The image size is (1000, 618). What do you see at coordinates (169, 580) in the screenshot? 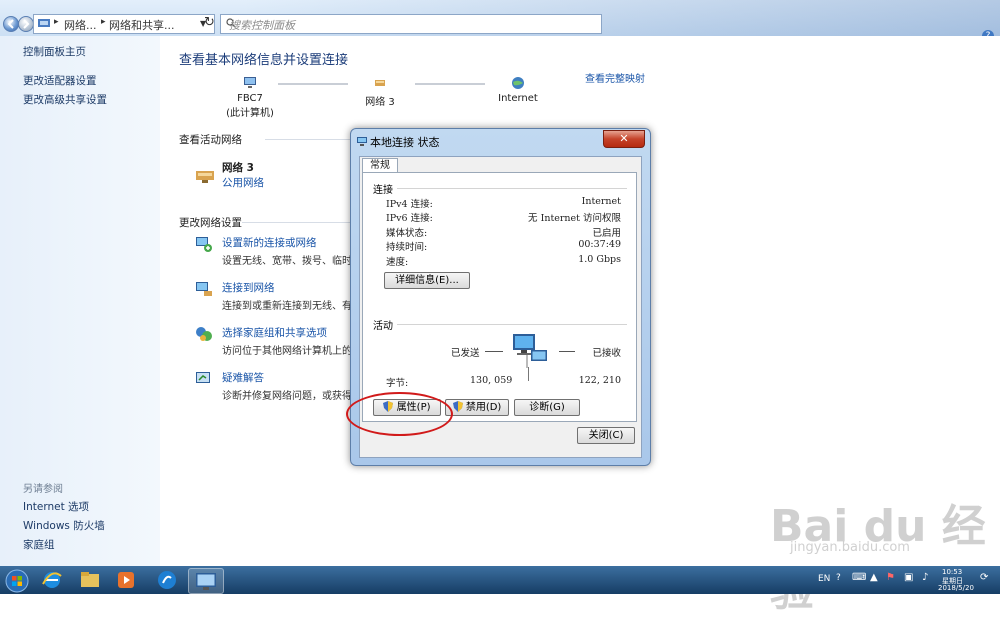
I see `taskbar-app-button` at bounding box center [169, 580].